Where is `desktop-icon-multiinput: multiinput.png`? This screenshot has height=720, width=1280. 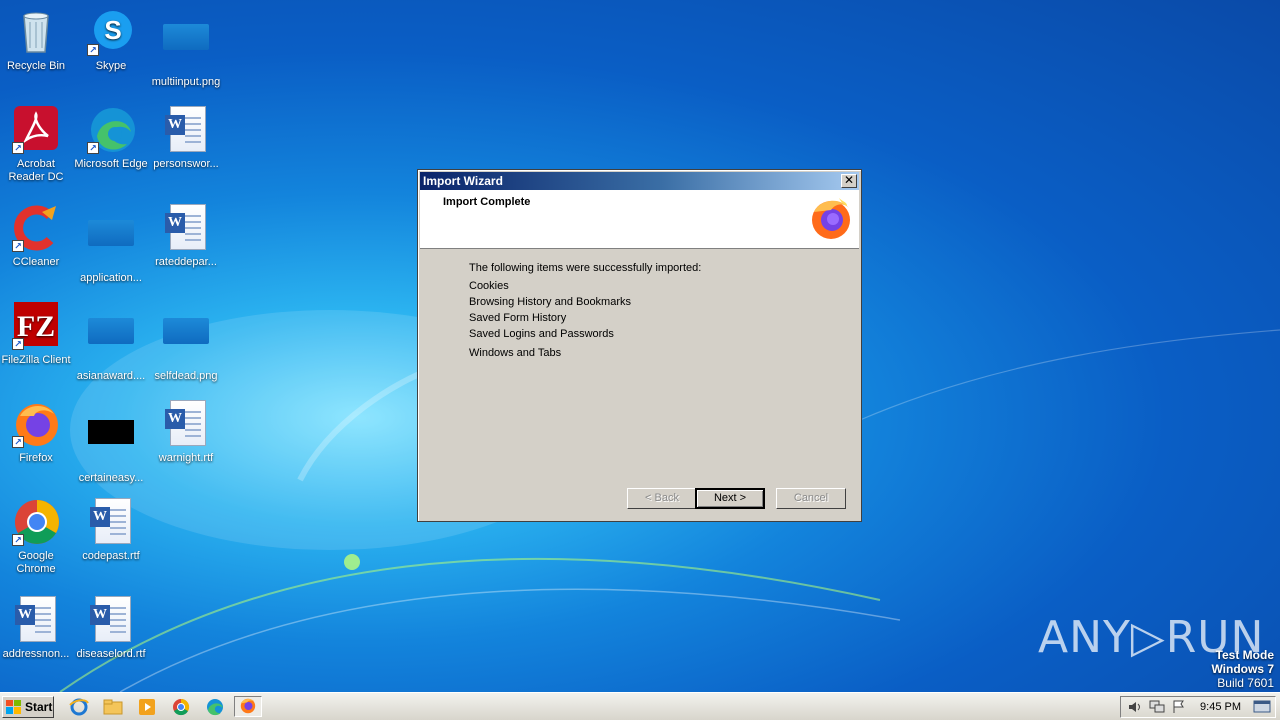
desktop-icon-multiinput: multiinput.png is located at coordinates (186, 48).